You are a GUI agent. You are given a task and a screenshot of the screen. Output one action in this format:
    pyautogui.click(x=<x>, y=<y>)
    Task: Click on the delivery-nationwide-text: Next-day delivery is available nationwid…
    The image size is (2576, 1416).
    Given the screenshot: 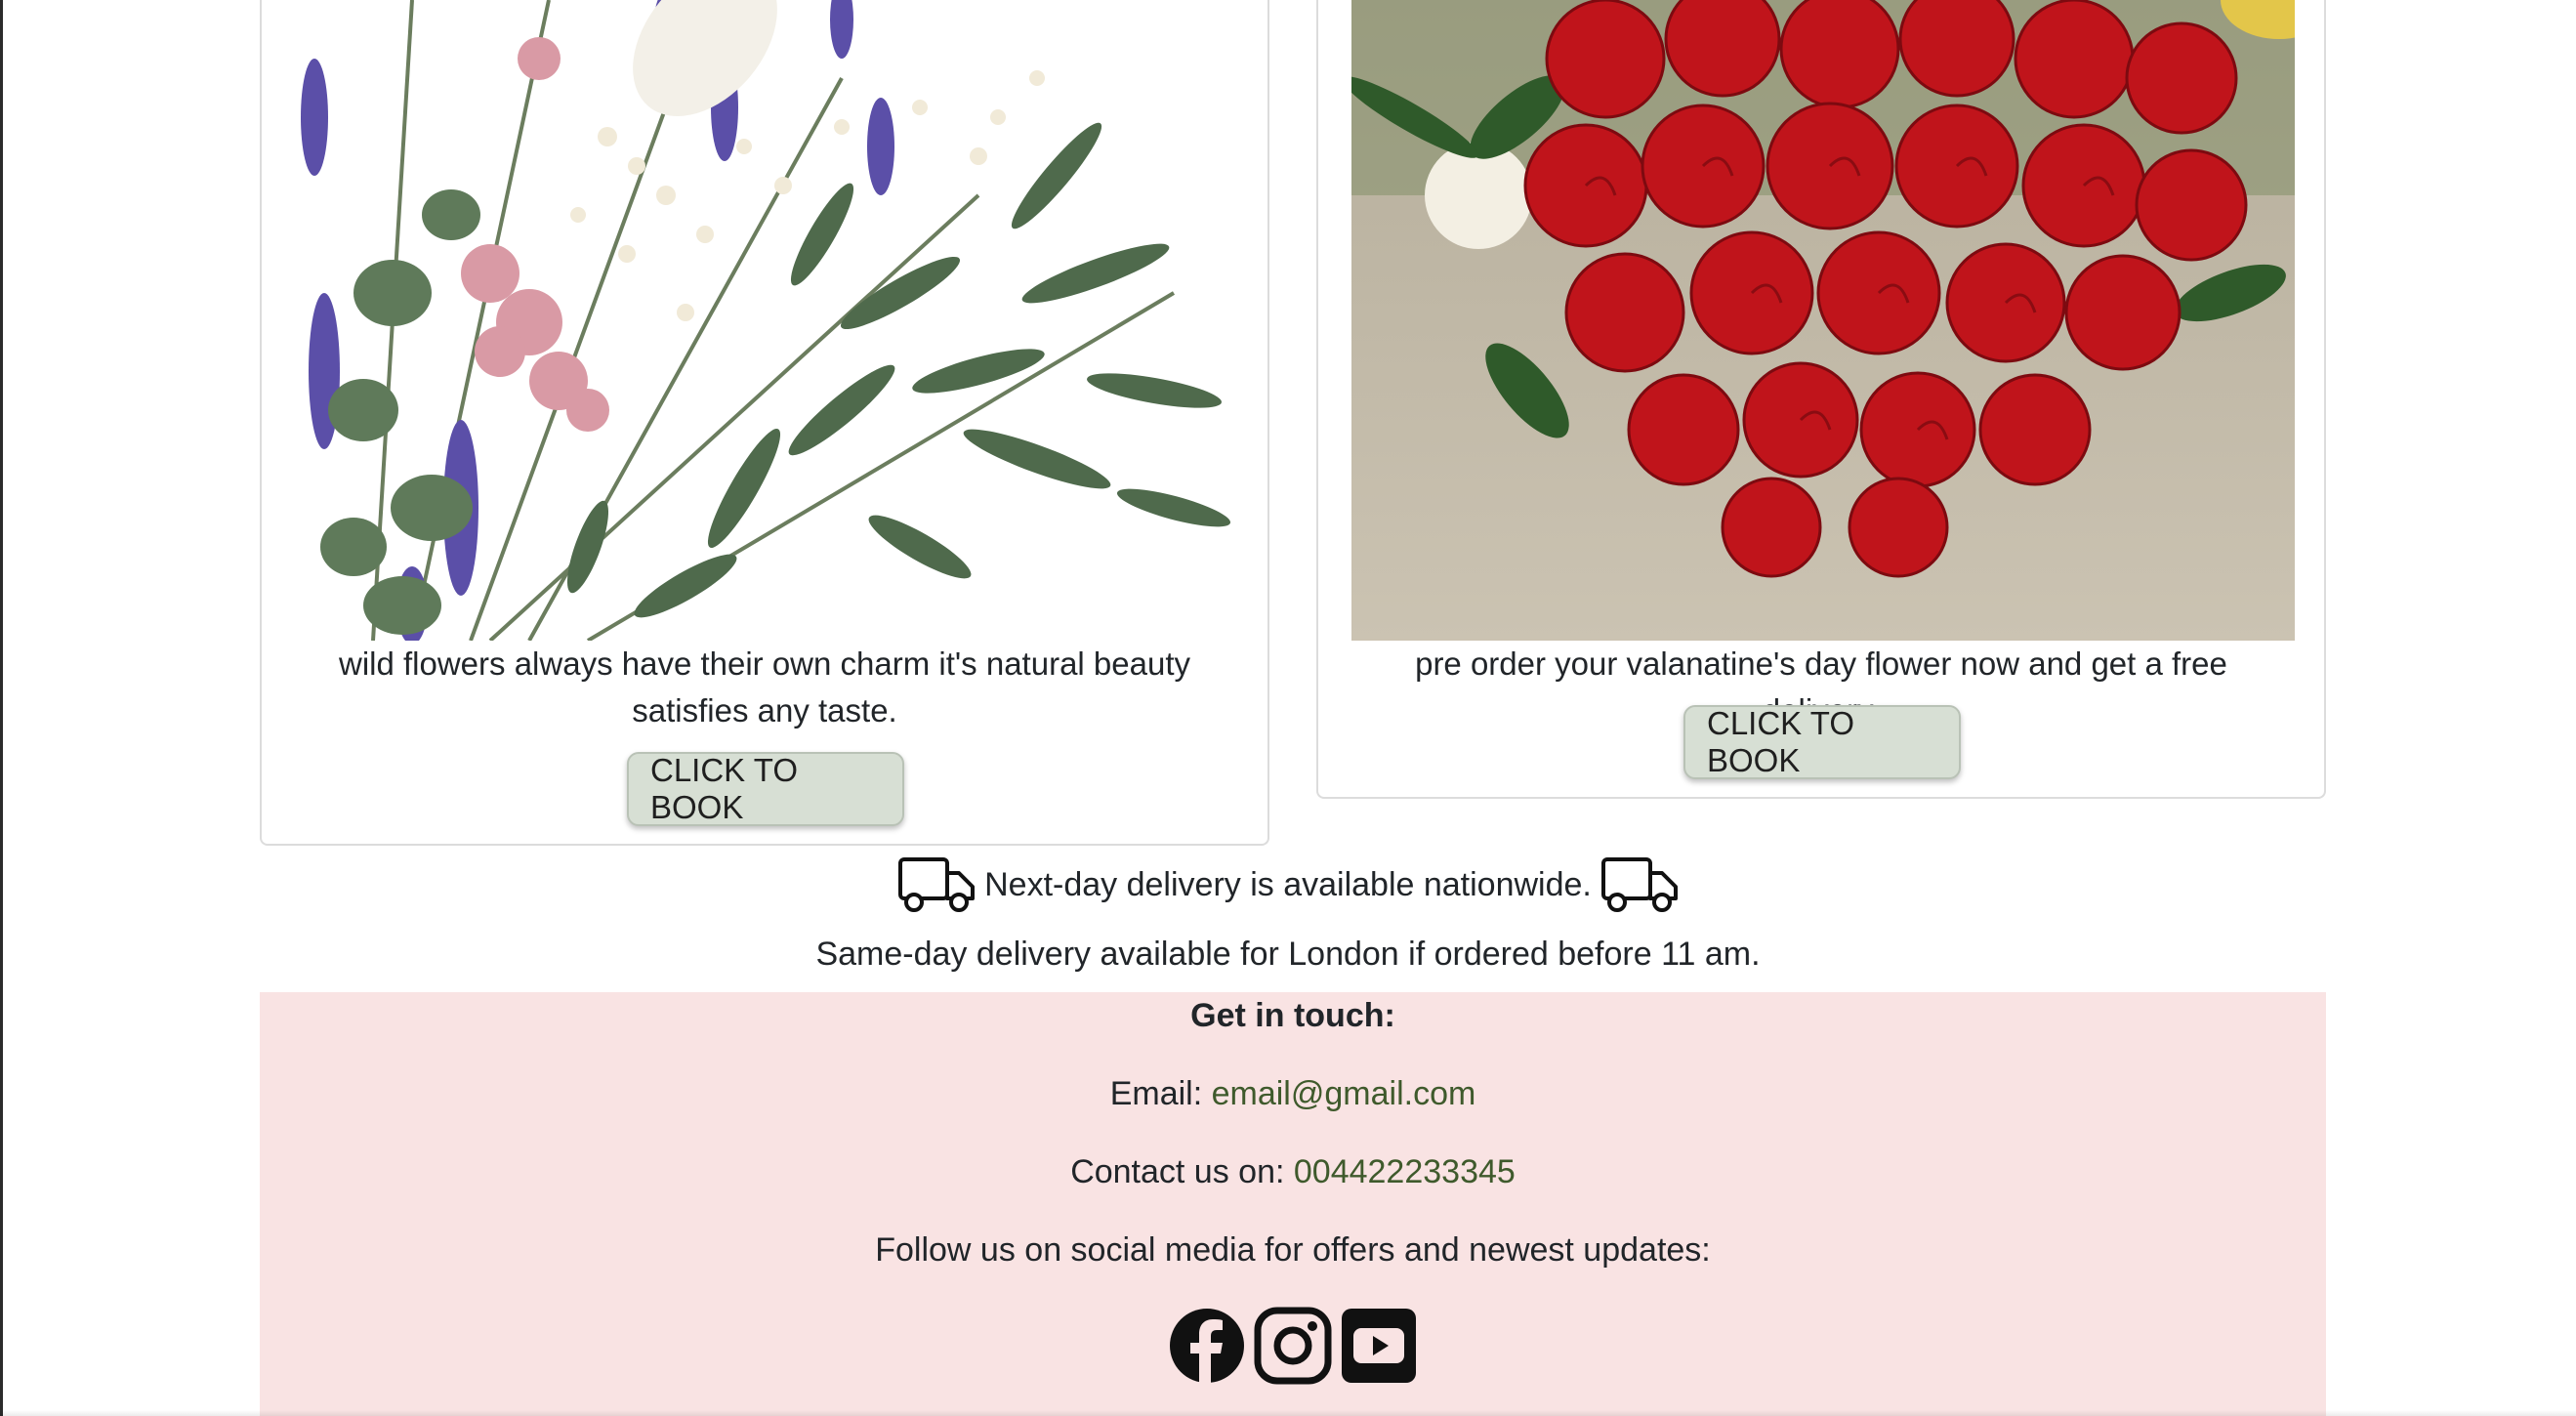 What is the action you would take?
    pyautogui.click(x=1288, y=884)
    